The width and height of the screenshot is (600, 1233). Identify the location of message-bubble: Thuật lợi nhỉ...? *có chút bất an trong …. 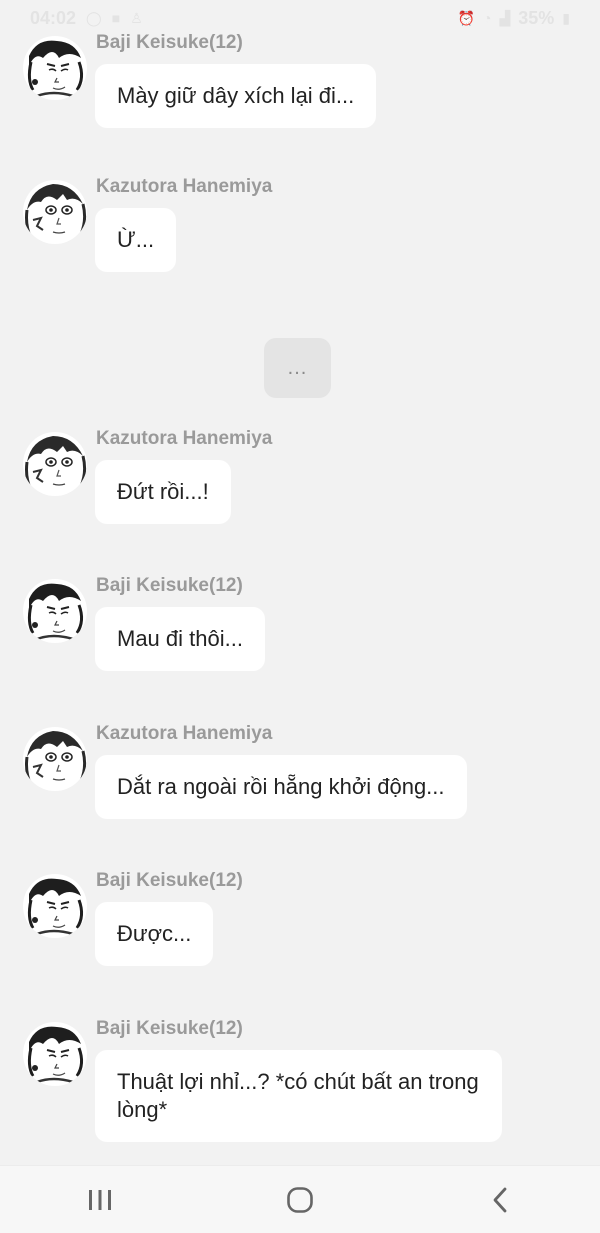
(298, 1096).